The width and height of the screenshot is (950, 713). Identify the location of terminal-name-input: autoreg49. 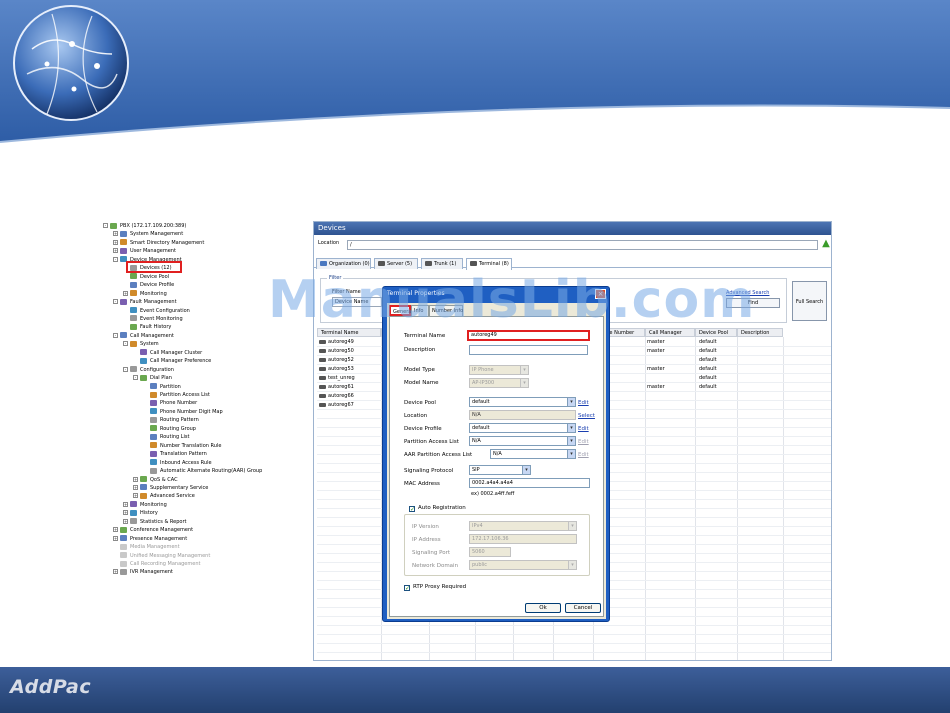
(528, 335).